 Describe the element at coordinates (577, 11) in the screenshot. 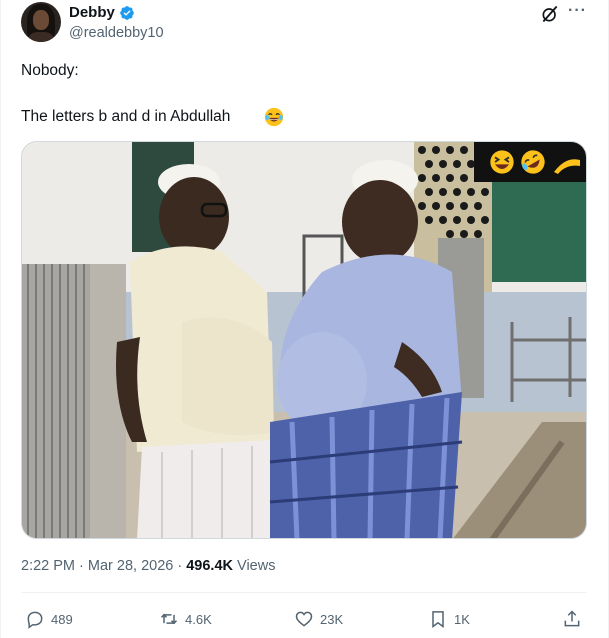

I see `more-options-icon: ···` at that location.